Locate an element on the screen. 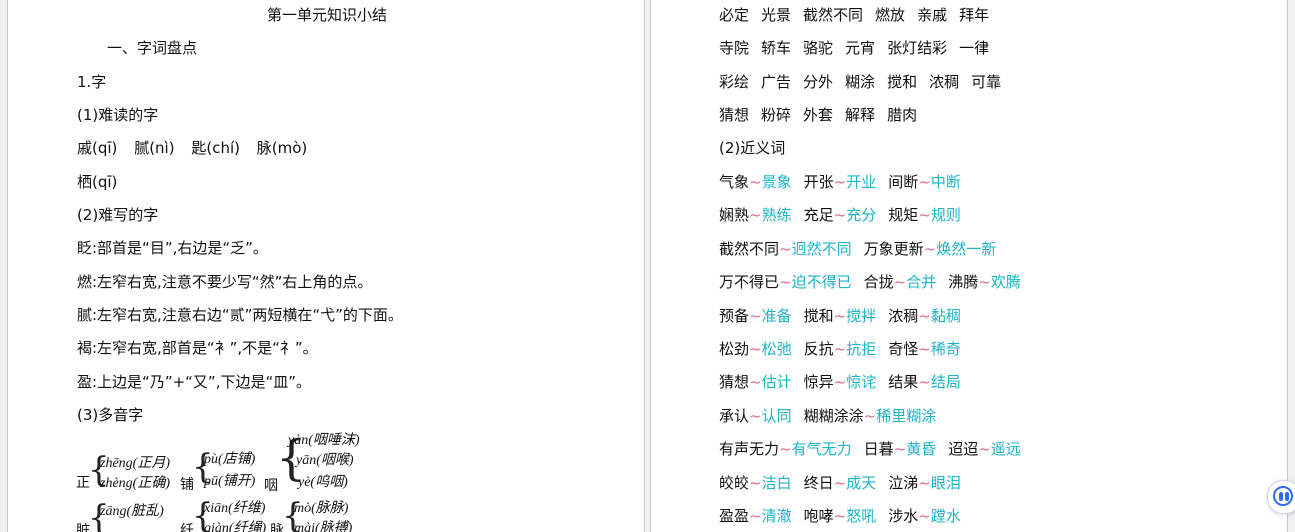  synonym-answer: 遥远 is located at coordinates (1005, 449).